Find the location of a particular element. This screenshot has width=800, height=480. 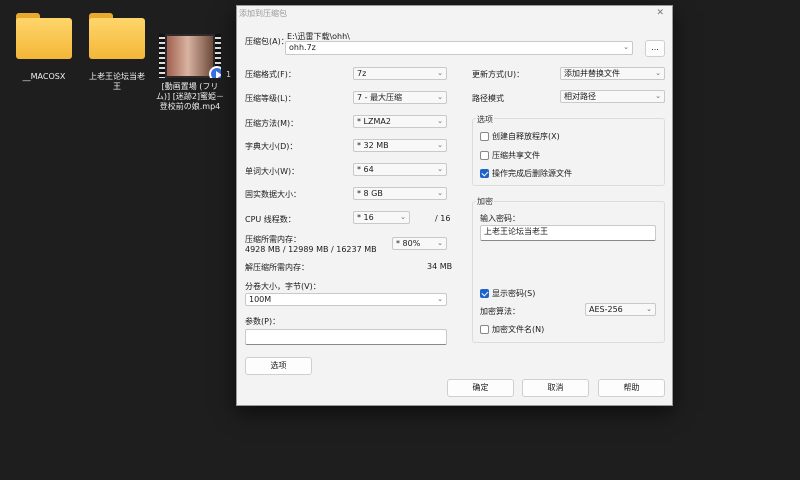

play-icon is located at coordinates (215, 72).